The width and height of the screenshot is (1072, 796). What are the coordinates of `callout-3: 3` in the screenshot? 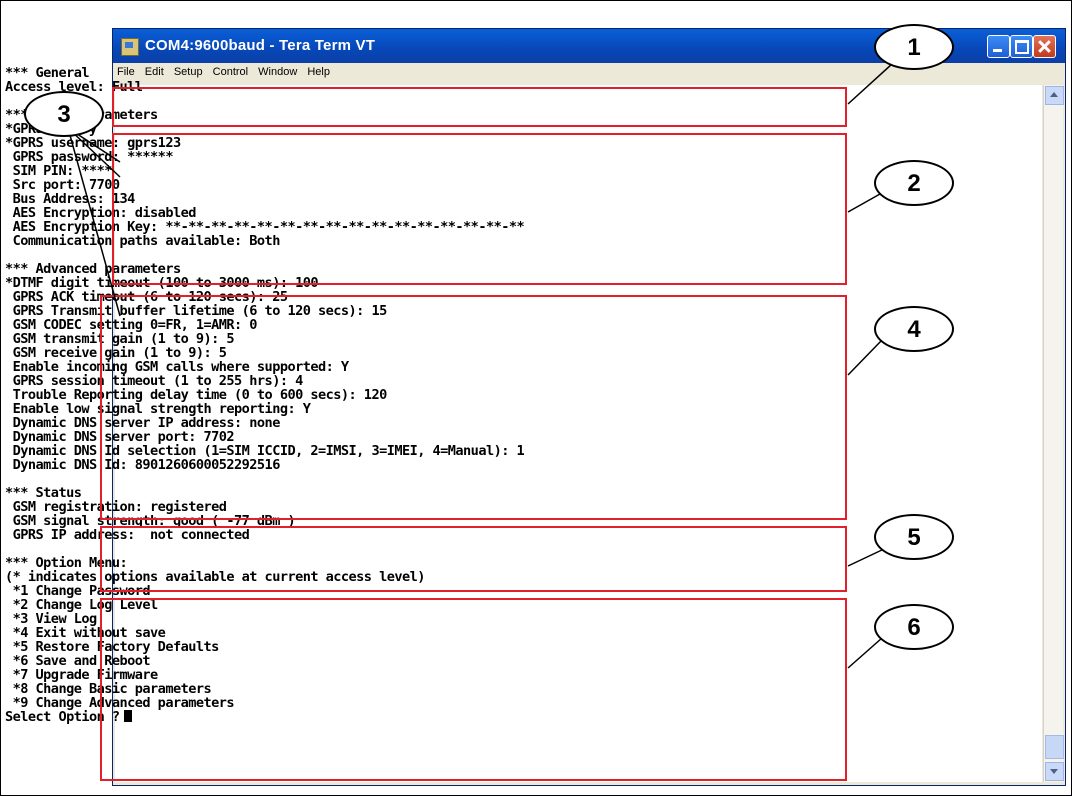 It's located at (64, 114).